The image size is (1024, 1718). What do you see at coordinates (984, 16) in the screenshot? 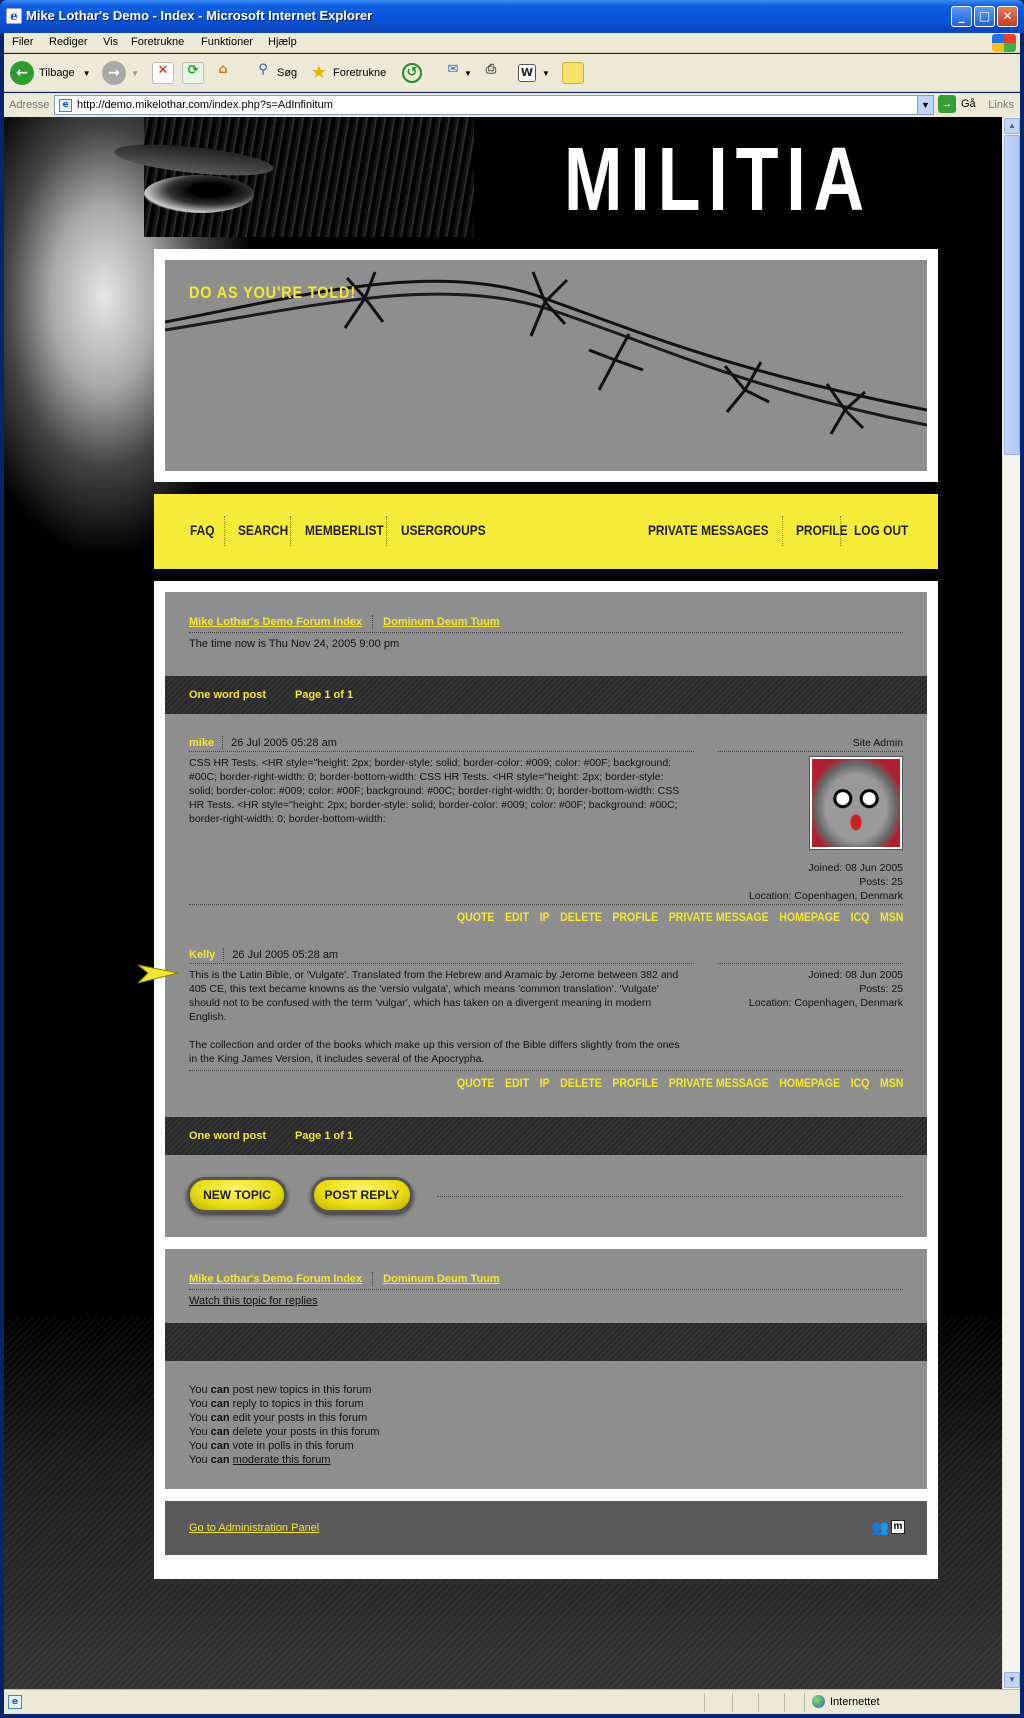
I see `maximize-button: □` at bounding box center [984, 16].